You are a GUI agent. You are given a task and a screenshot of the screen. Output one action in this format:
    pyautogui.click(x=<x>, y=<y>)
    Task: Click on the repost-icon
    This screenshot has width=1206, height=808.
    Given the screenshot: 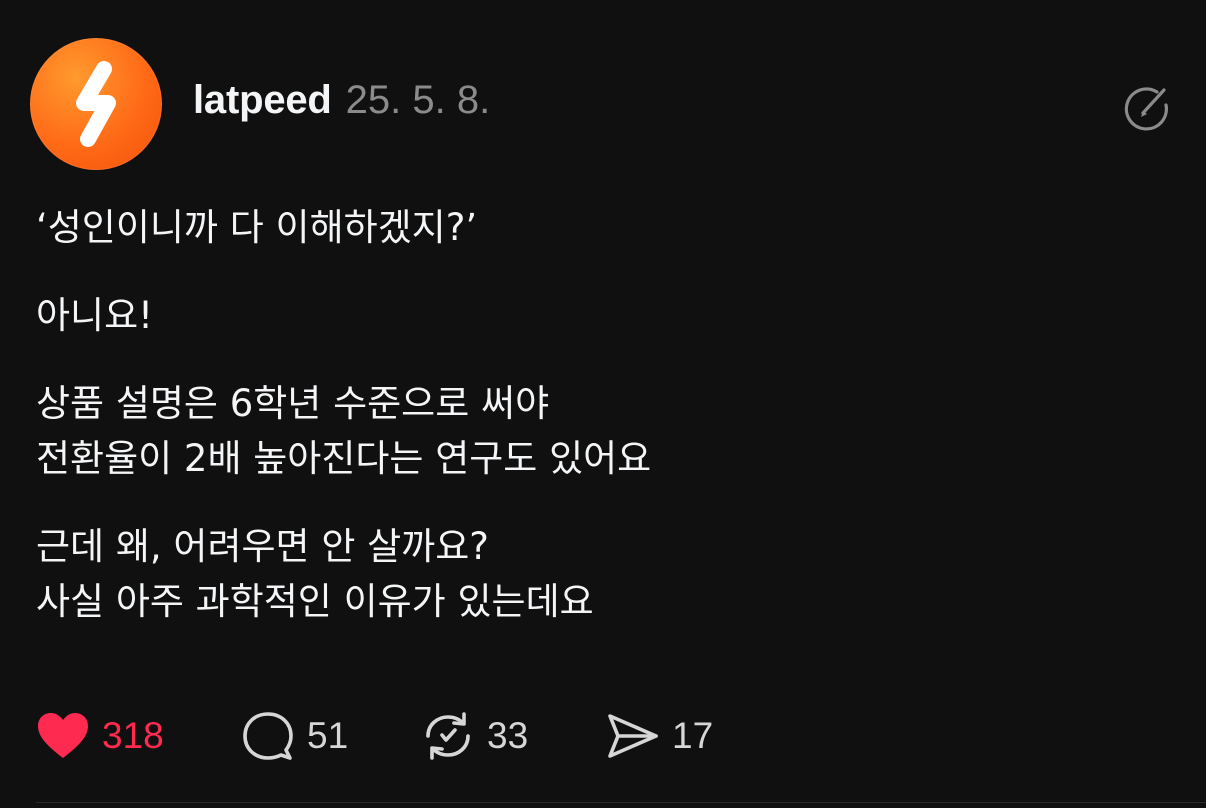 What is the action you would take?
    pyautogui.click(x=448, y=736)
    